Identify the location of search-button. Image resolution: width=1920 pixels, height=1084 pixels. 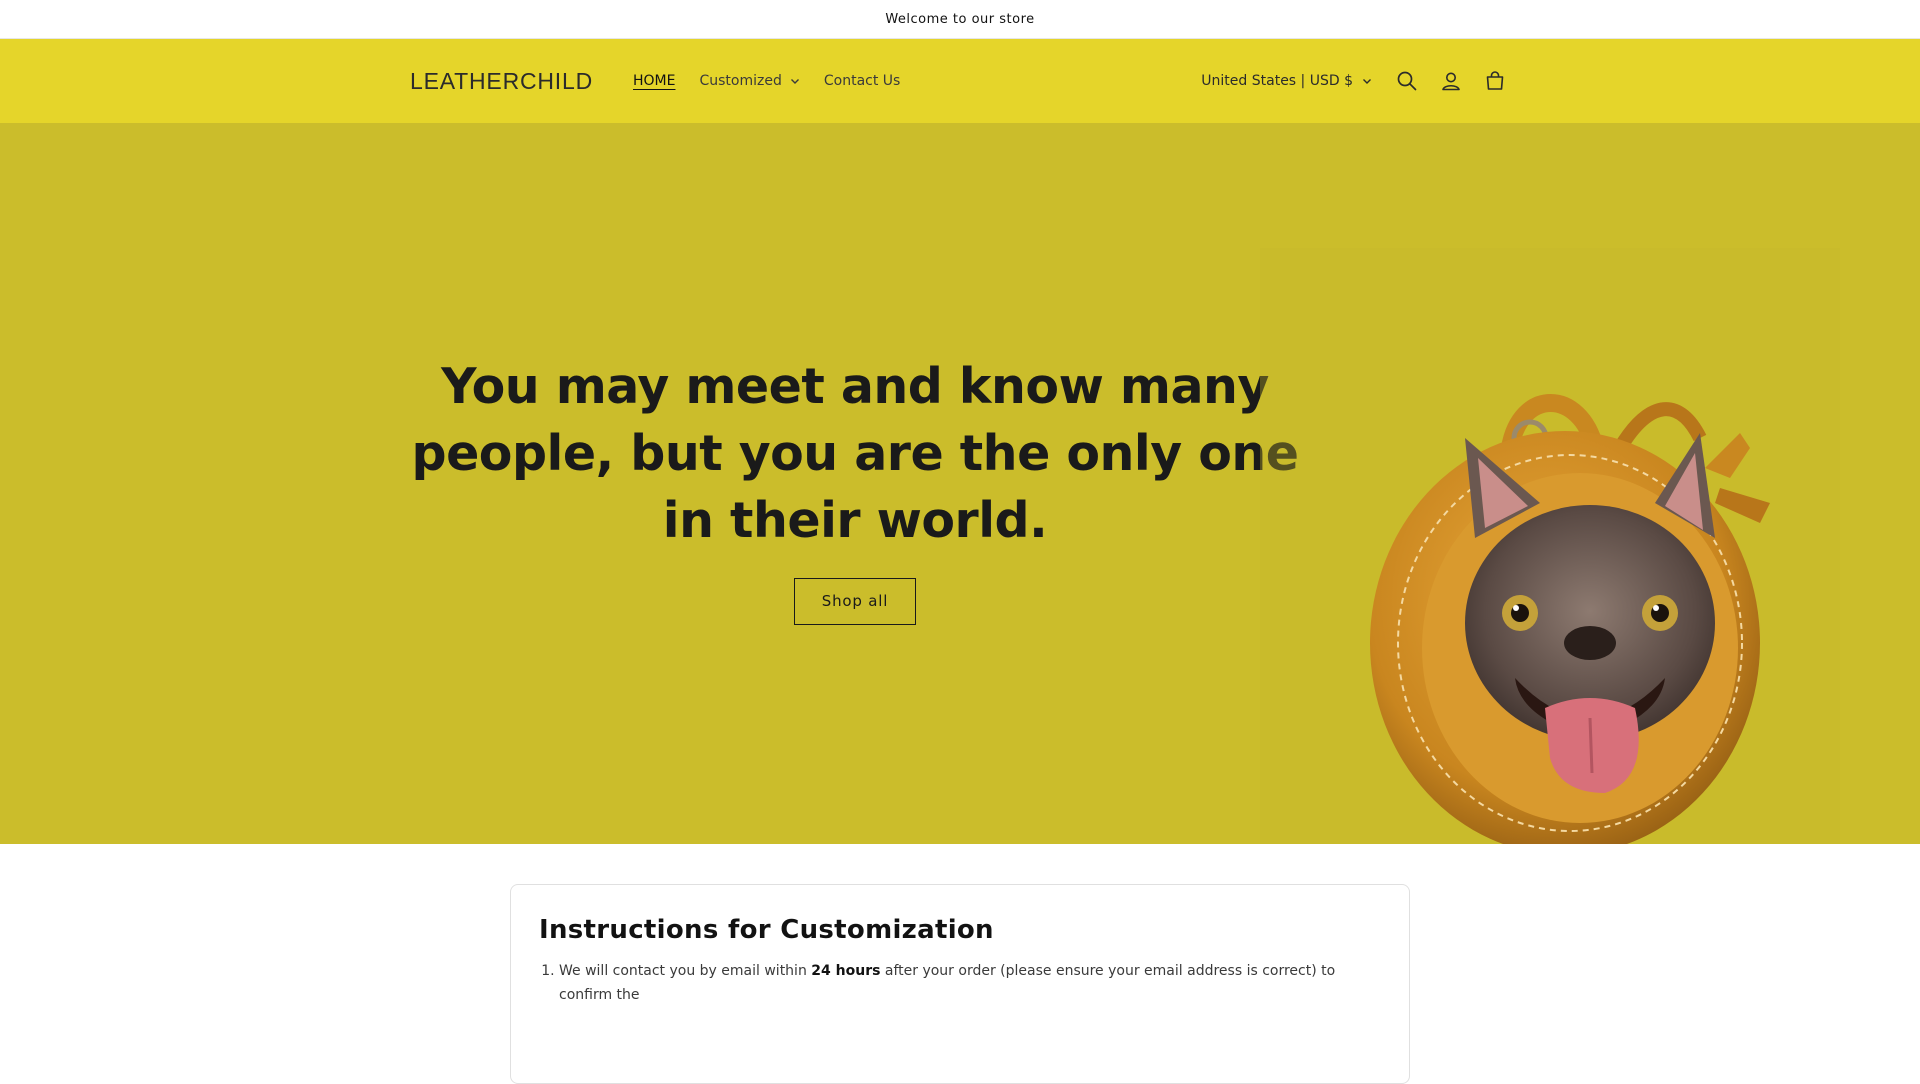
(1407, 81).